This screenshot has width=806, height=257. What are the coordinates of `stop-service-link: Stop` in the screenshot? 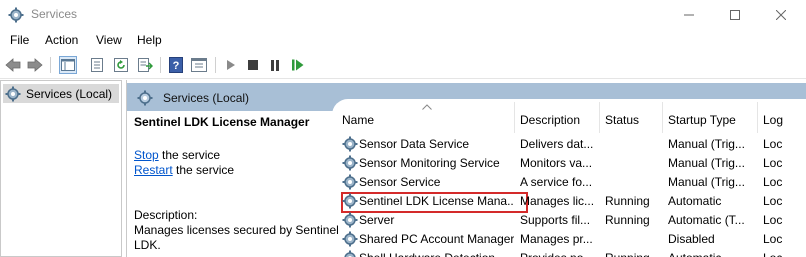 It's located at (146, 155).